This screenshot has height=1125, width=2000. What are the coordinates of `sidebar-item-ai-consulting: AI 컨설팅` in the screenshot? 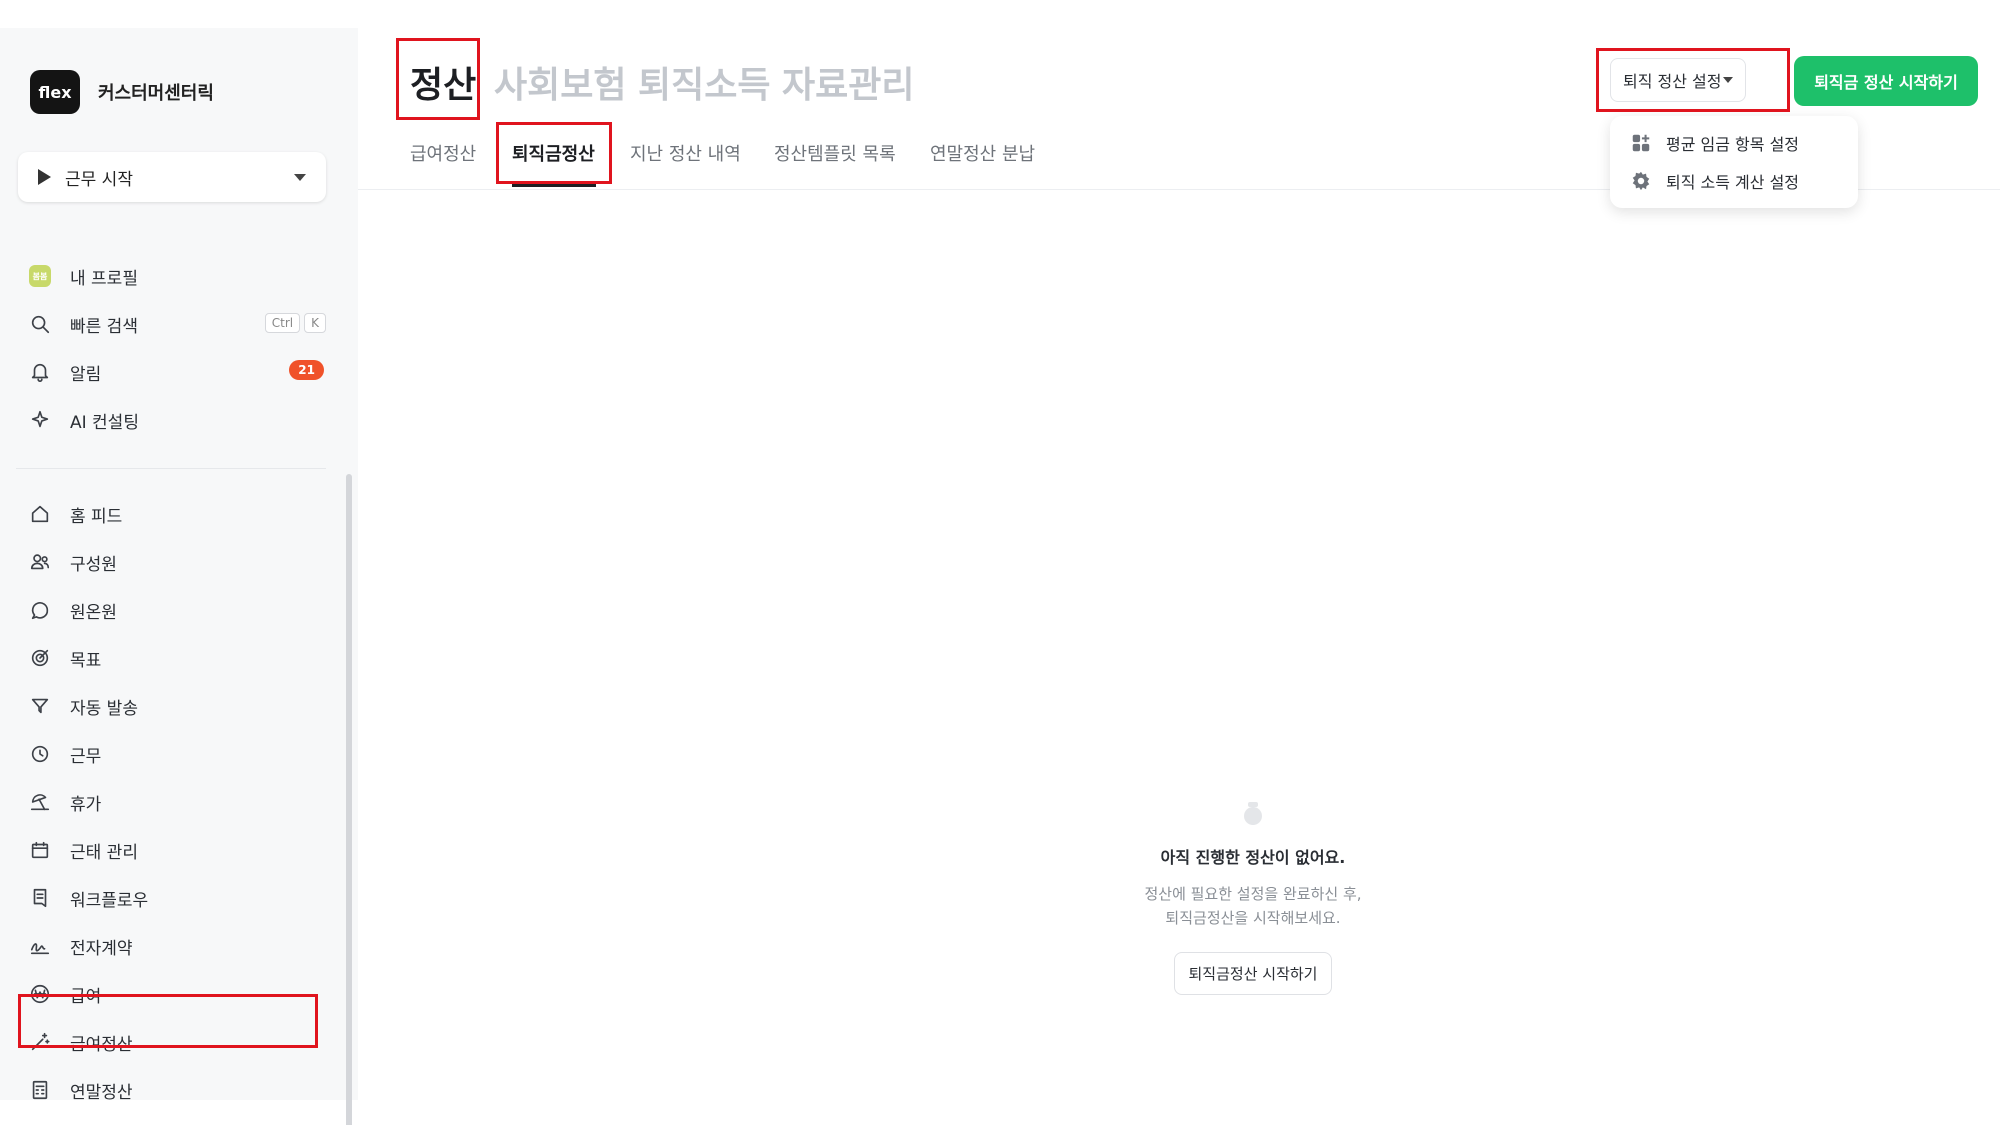 It's located at (171, 420).